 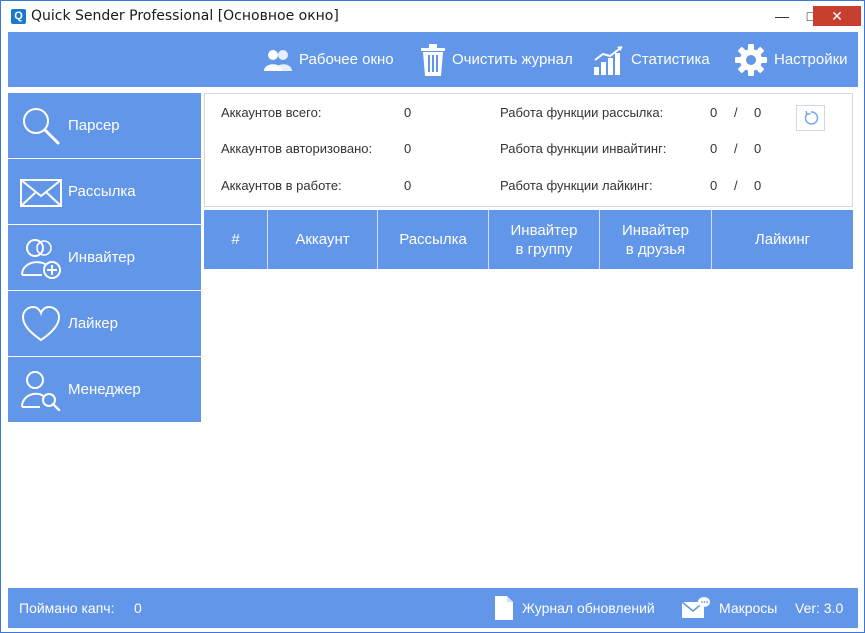 I want to click on accounts-auth-label: Аккаунтов авторизовано:, so click(x=297, y=148).